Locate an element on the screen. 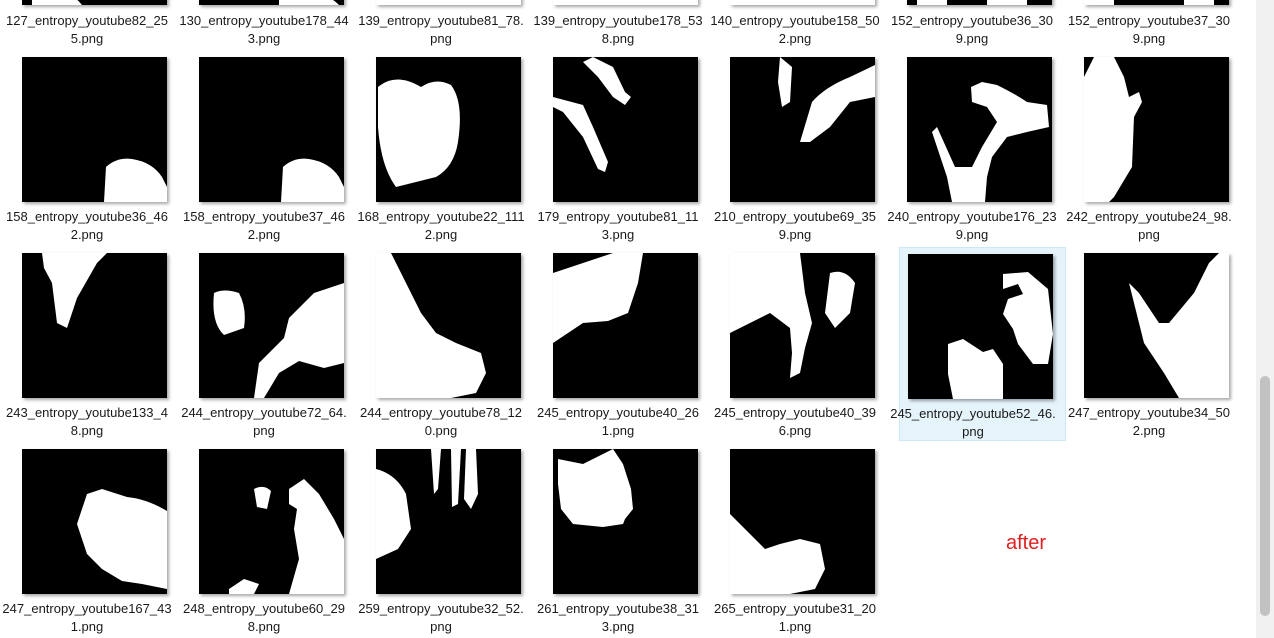  file-name: 265_entropy_youtube31_201.png is located at coordinates (795, 617).